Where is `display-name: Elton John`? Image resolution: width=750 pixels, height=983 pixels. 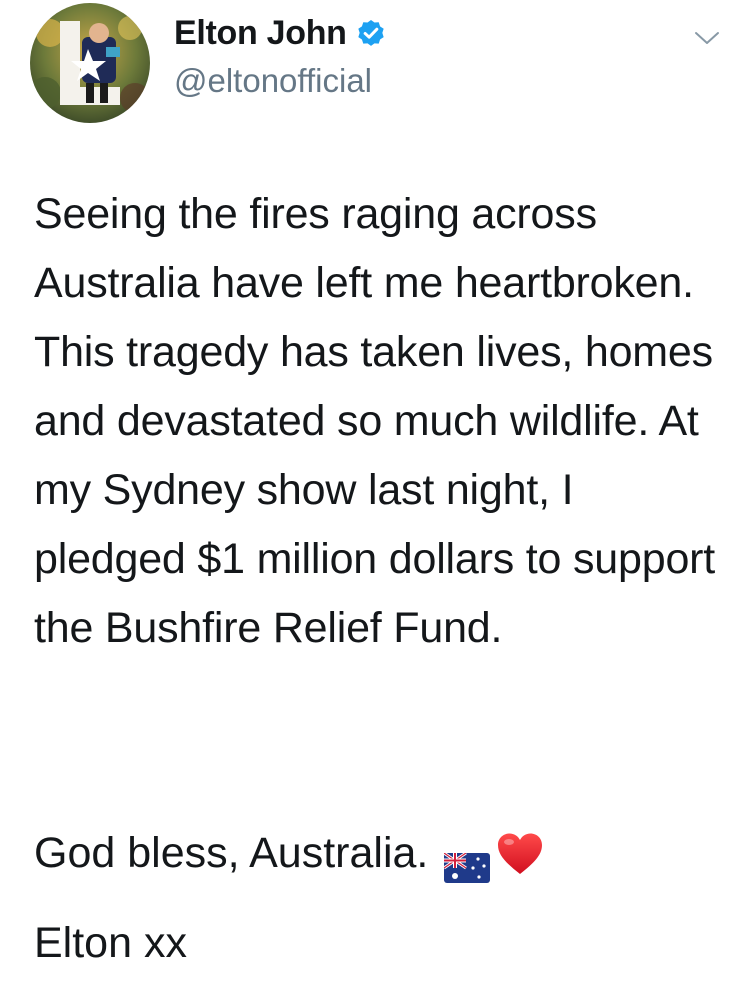
display-name: Elton John is located at coordinates (260, 33).